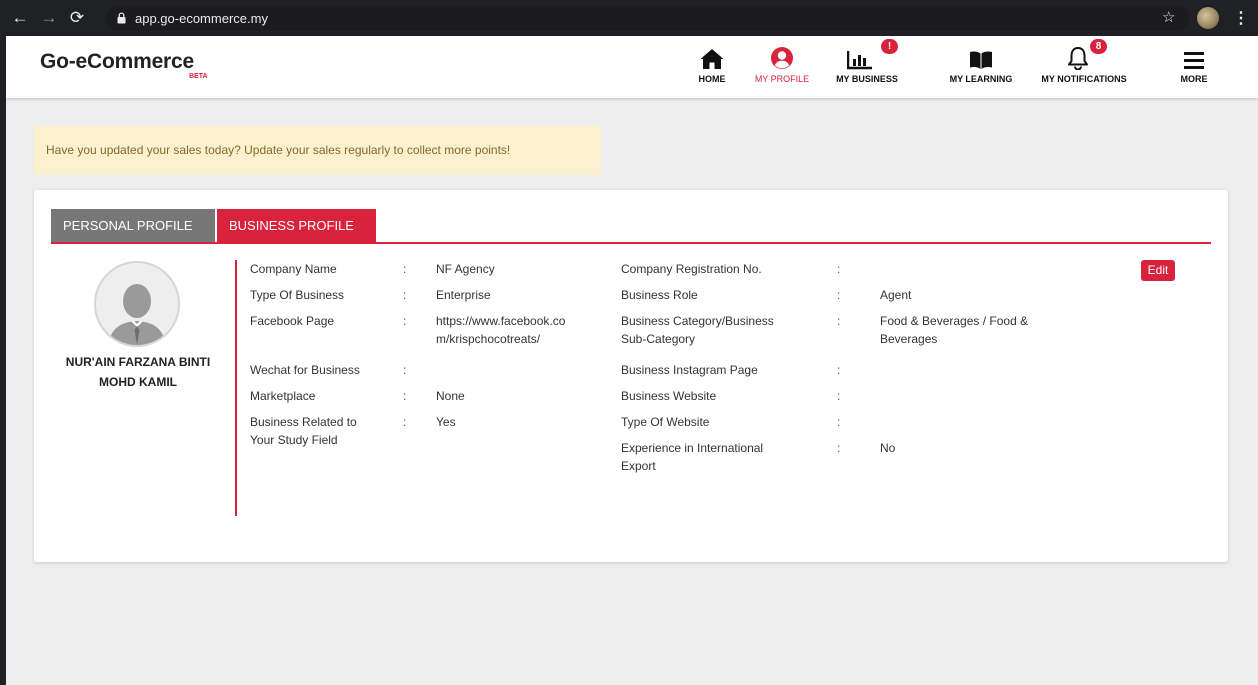  What do you see at coordinates (1241, 18) in the screenshot?
I see `browser-menu-icon: ⋮` at bounding box center [1241, 18].